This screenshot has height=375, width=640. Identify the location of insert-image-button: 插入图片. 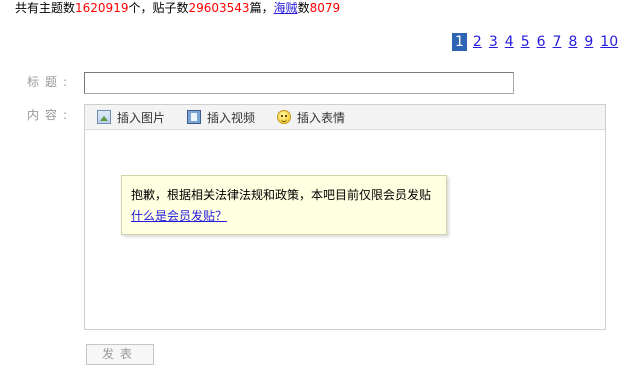
(131, 117).